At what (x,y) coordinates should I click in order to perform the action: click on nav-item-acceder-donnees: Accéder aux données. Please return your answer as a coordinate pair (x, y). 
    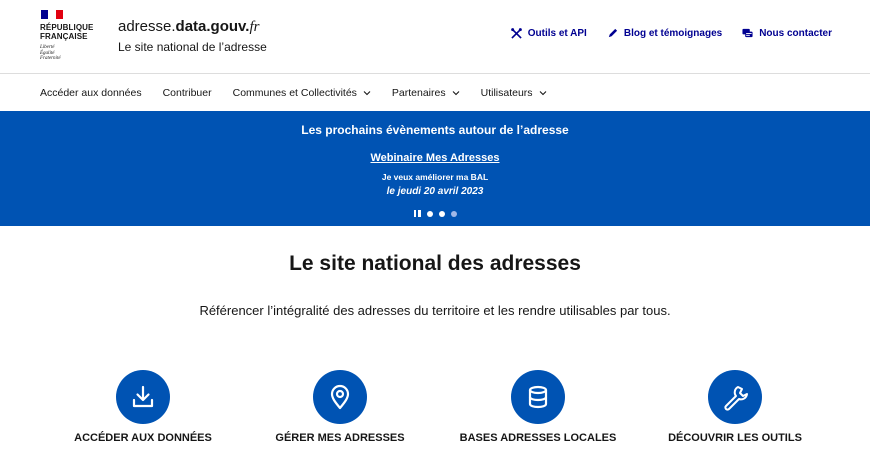
    Looking at the image, I should click on (91, 93).